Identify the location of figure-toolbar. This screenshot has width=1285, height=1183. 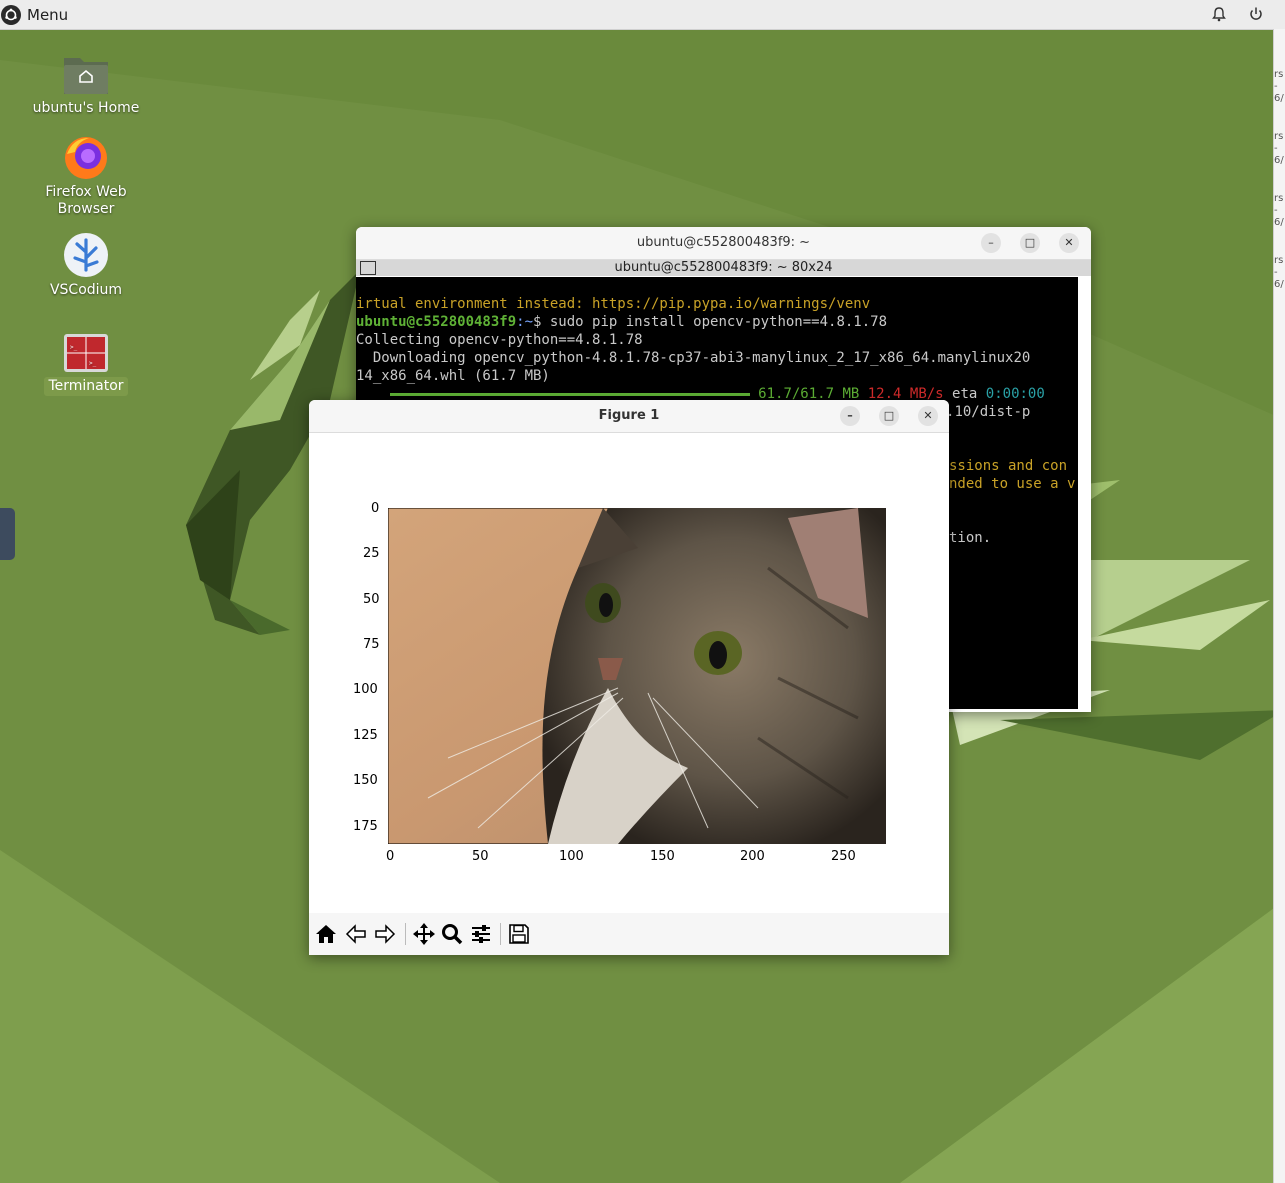
(629, 934).